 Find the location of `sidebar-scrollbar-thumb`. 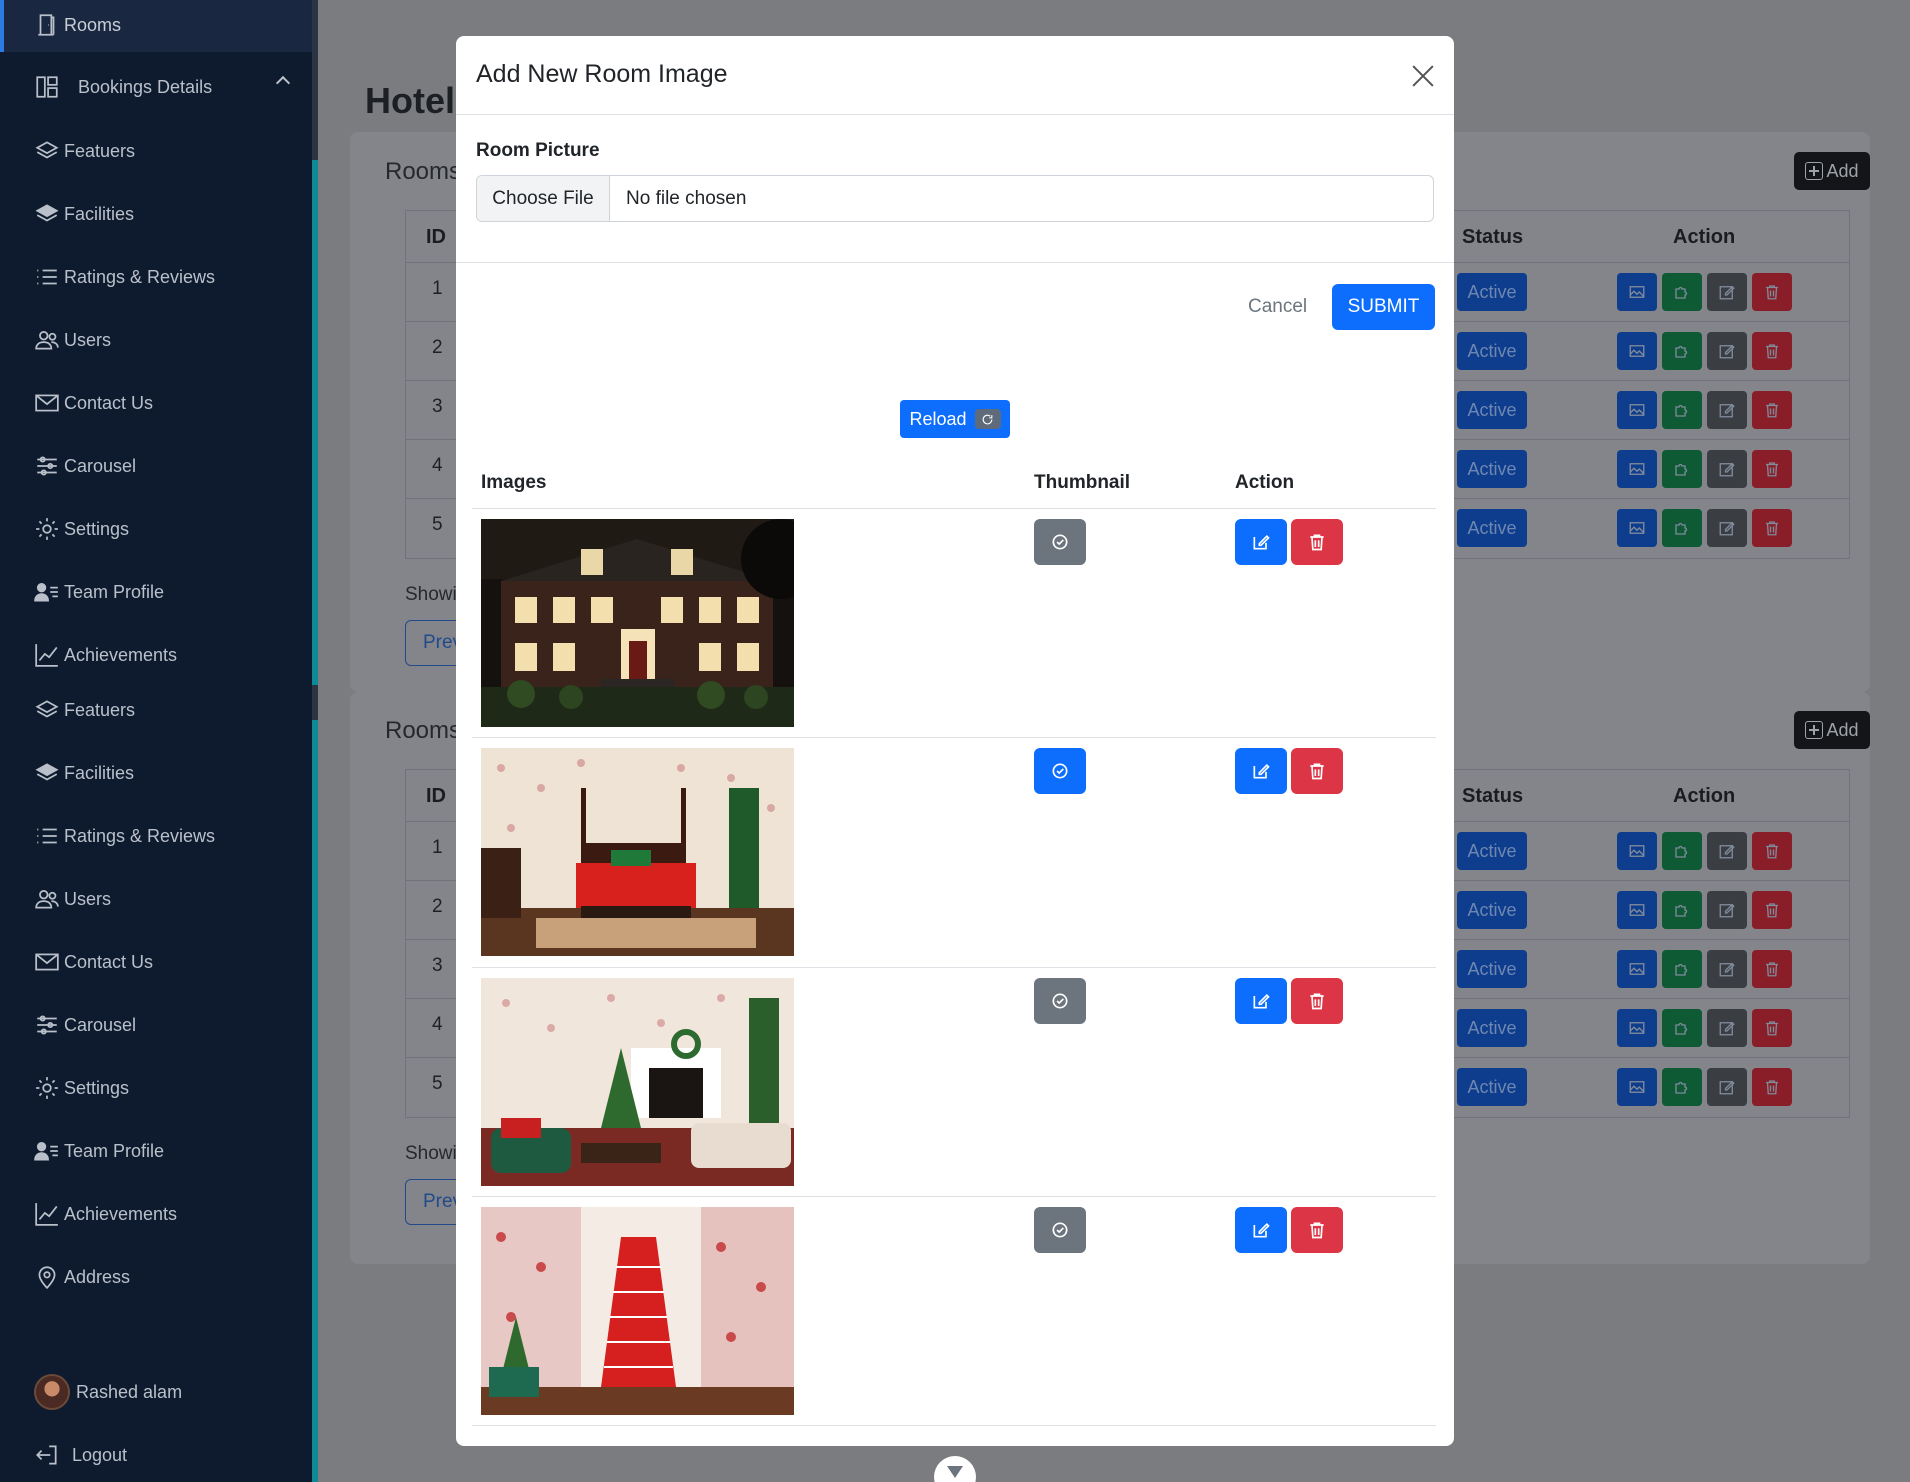

sidebar-scrollbar-thumb is located at coordinates (315, 422).